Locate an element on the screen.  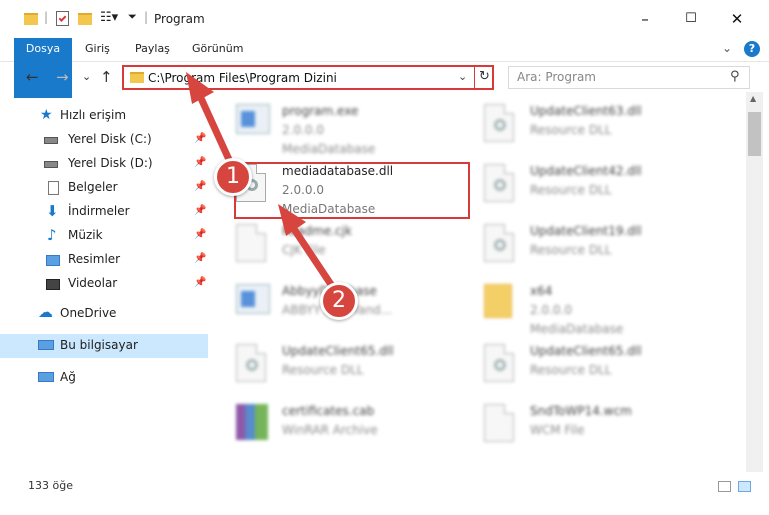
step-2-badge: 2 is located at coordinates (339, 301).